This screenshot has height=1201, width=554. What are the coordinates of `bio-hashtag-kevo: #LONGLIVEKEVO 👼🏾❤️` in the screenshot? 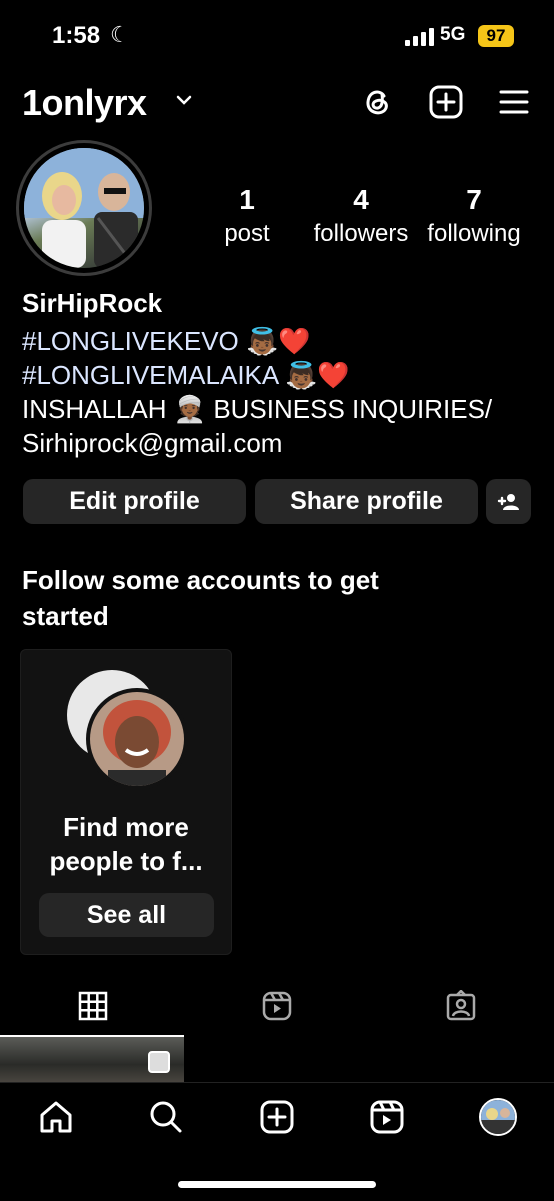 It's located at (257, 341).